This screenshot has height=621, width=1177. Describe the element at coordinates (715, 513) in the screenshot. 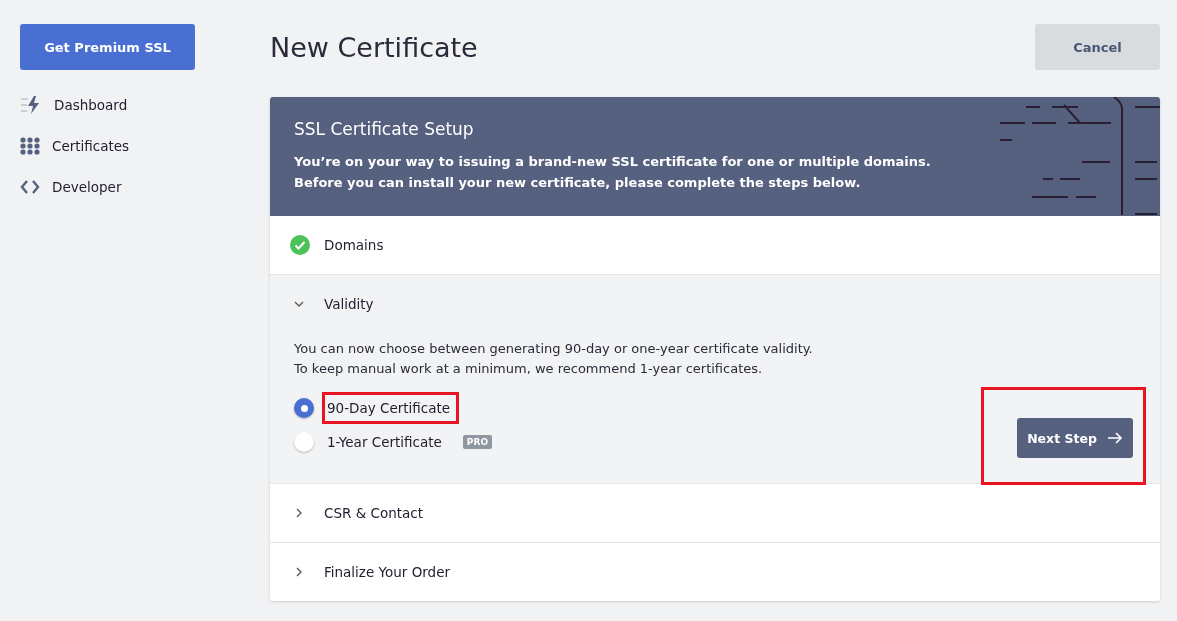

I see `step-header: CSR & Contact` at that location.